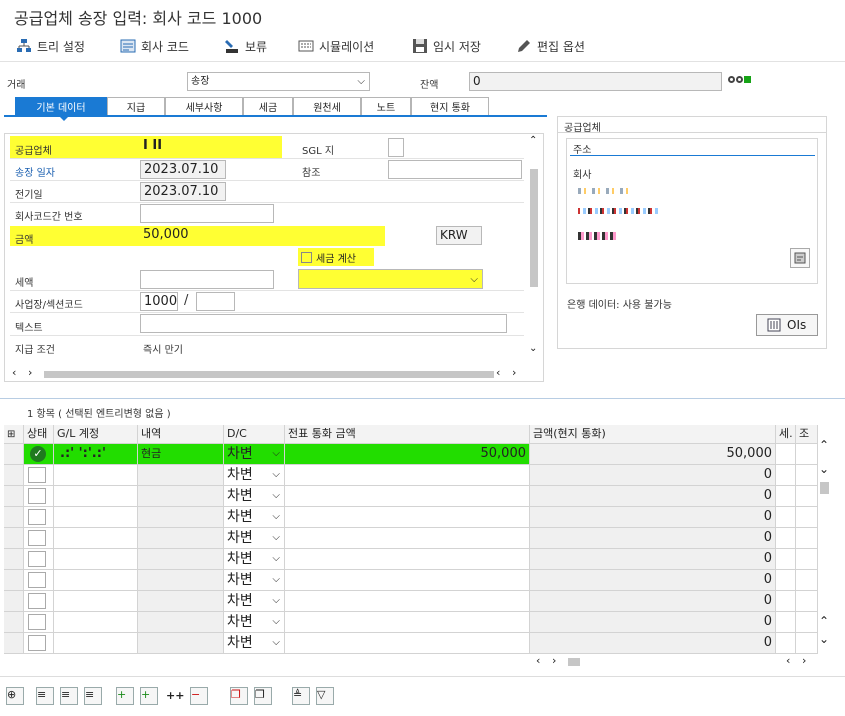 The image size is (845, 716). Describe the element at coordinates (269, 374) in the screenshot. I see `hscroll-thumb` at that location.